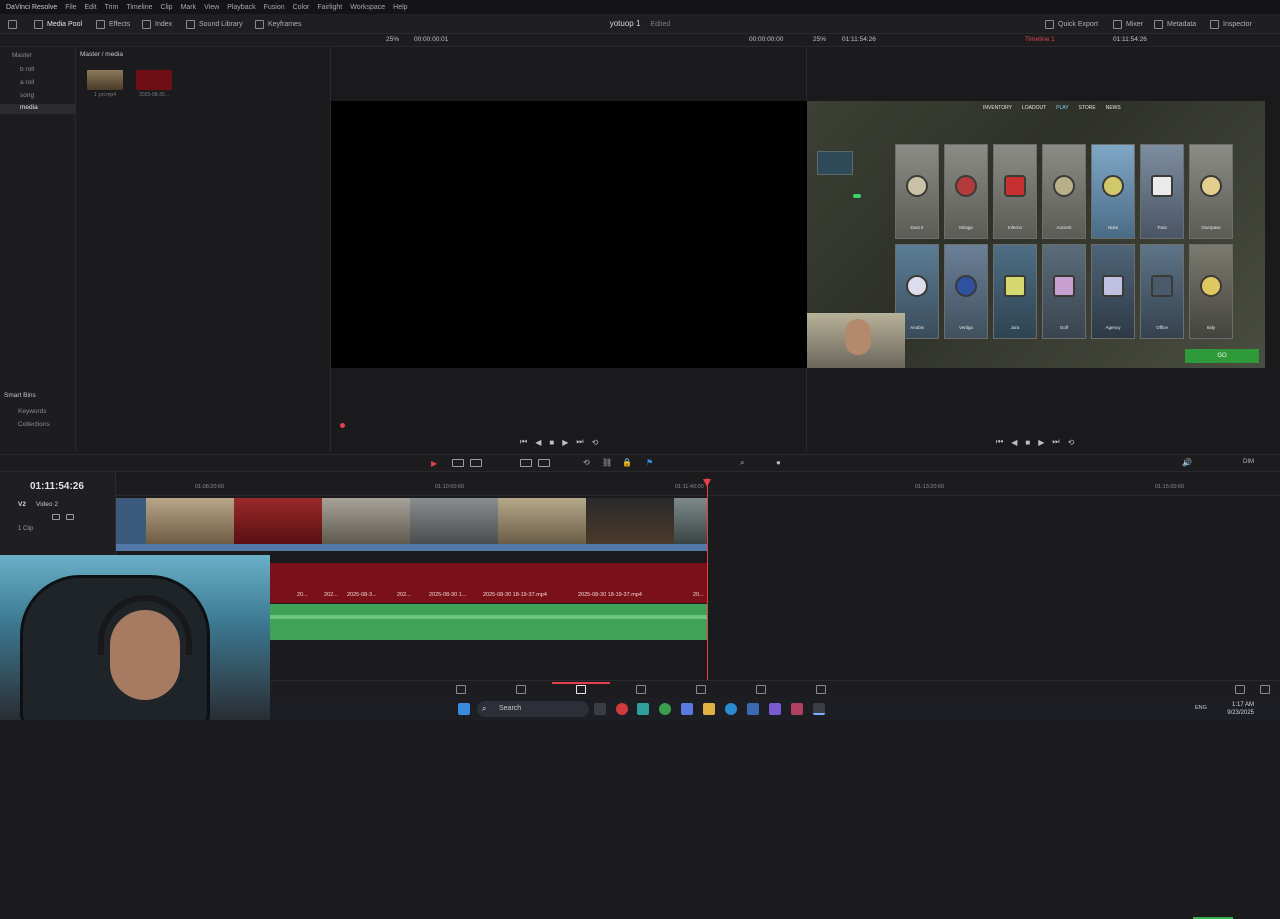  Describe the element at coordinates (819, 39) in the screenshot. I see `program-zoom: 25%` at that location.